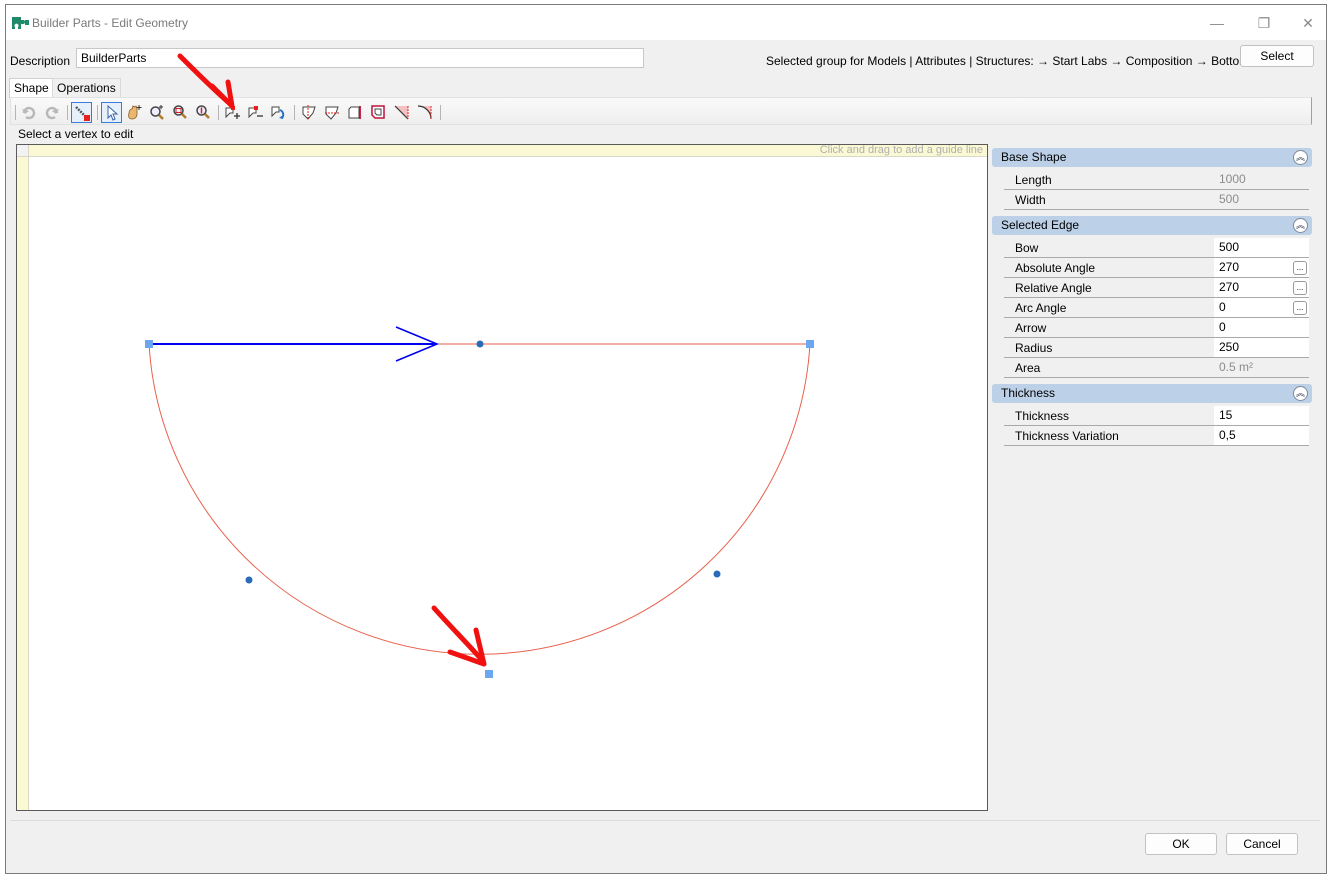 This screenshot has height=880, width=1330. Describe the element at coordinates (360, 58) in the screenshot. I see `description-input` at that location.